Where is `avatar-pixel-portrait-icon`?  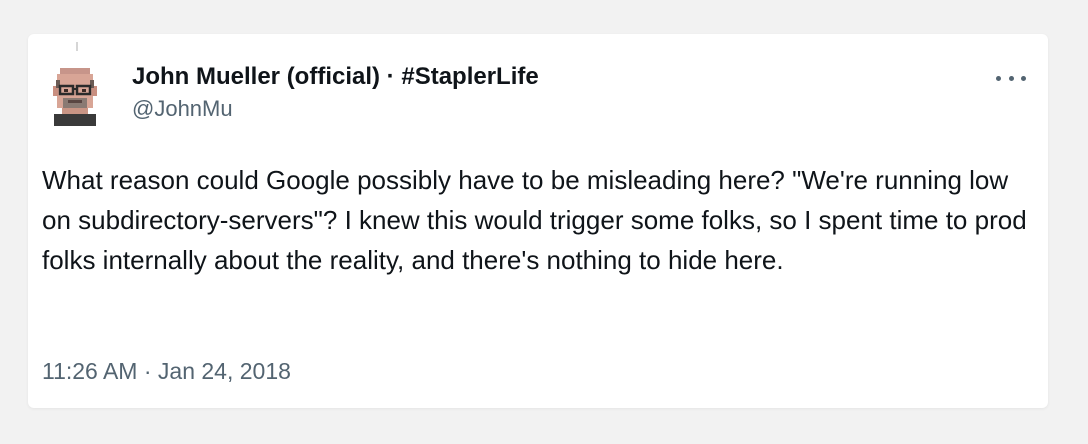 avatar-pixel-portrait-icon is located at coordinates (75, 97).